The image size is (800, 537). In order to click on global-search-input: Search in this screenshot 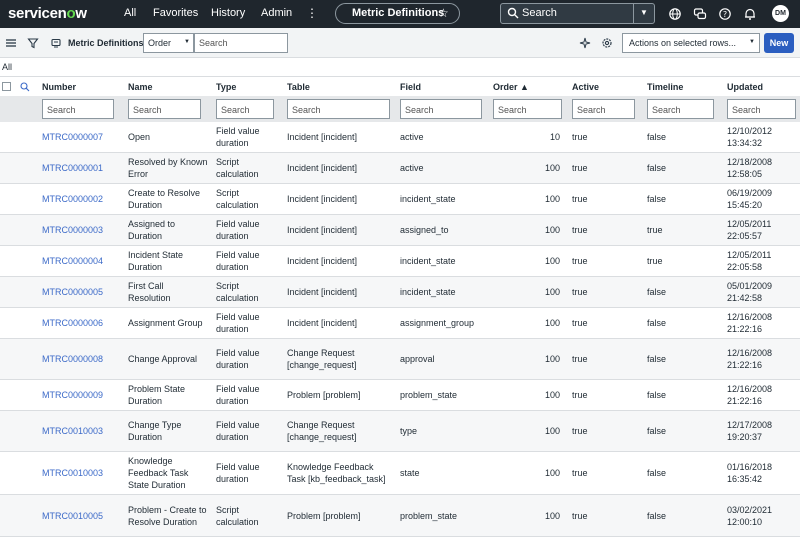, I will do `click(539, 13)`.